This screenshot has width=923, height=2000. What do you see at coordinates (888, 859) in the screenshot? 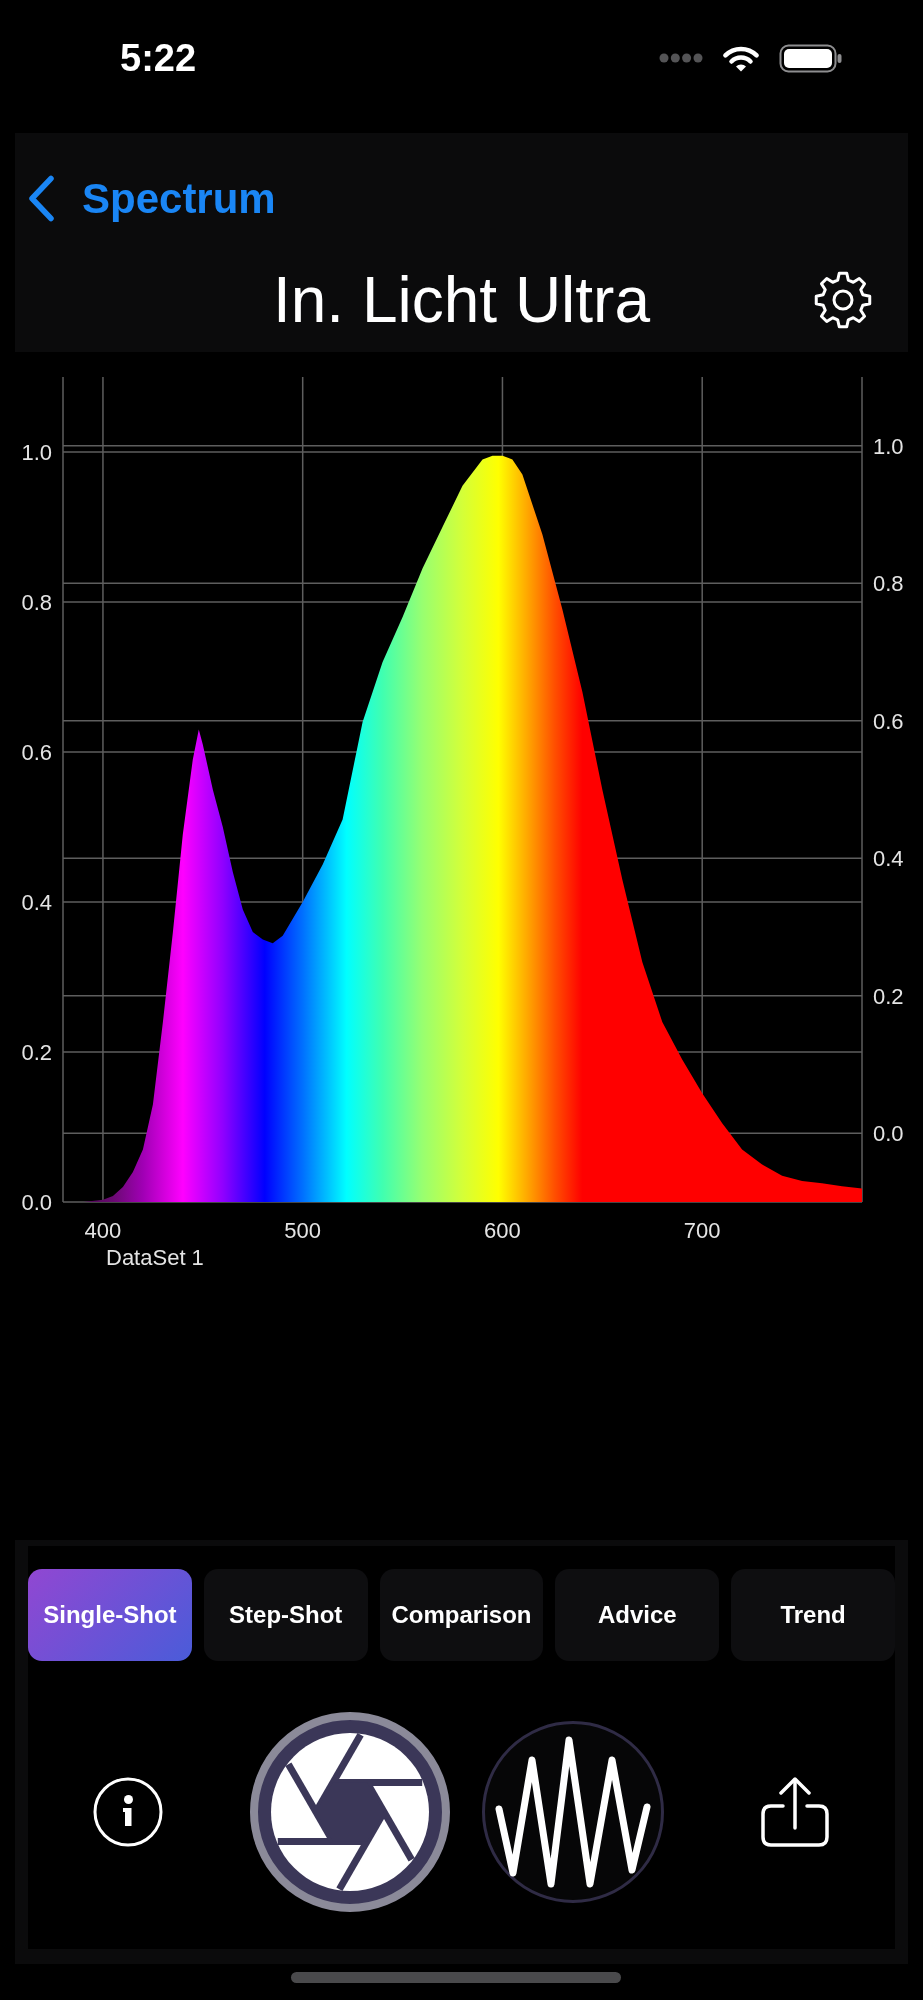
I see `right-axis-label: 0.4` at bounding box center [888, 859].